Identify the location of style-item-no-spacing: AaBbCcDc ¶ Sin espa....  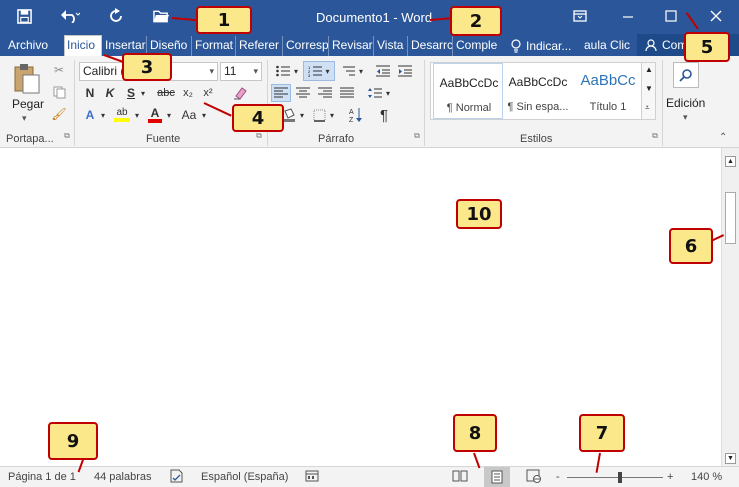
(538, 91).